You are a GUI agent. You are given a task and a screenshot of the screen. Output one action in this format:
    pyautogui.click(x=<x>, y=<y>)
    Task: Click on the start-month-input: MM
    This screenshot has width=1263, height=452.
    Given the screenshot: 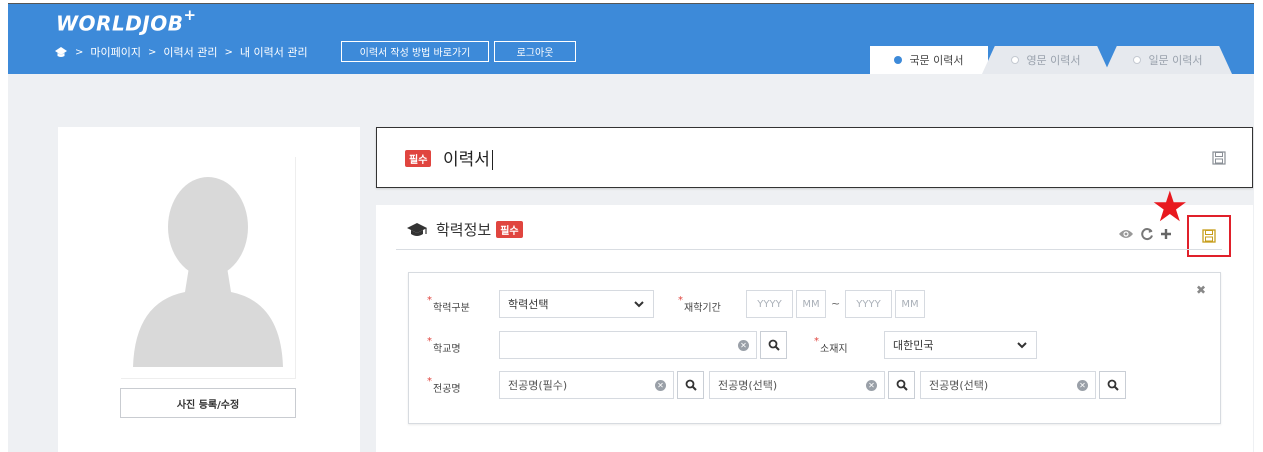 What is the action you would take?
    pyautogui.click(x=811, y=304)
    